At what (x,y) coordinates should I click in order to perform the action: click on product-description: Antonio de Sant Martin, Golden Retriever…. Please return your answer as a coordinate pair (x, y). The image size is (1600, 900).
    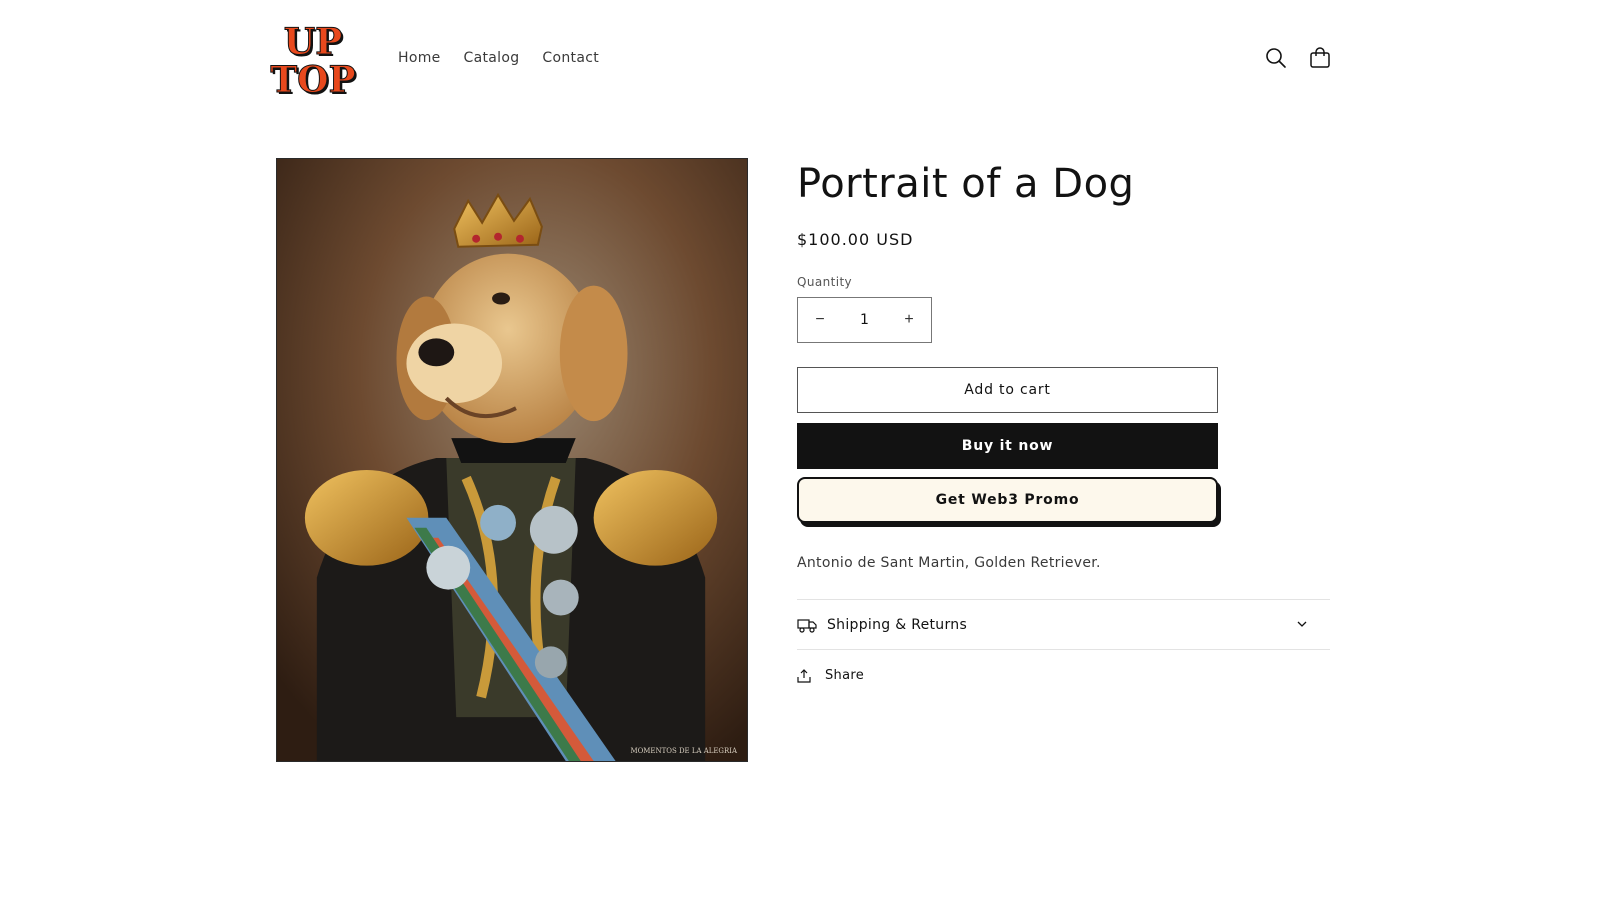
    Looking at the image, I should click on (949, 563).